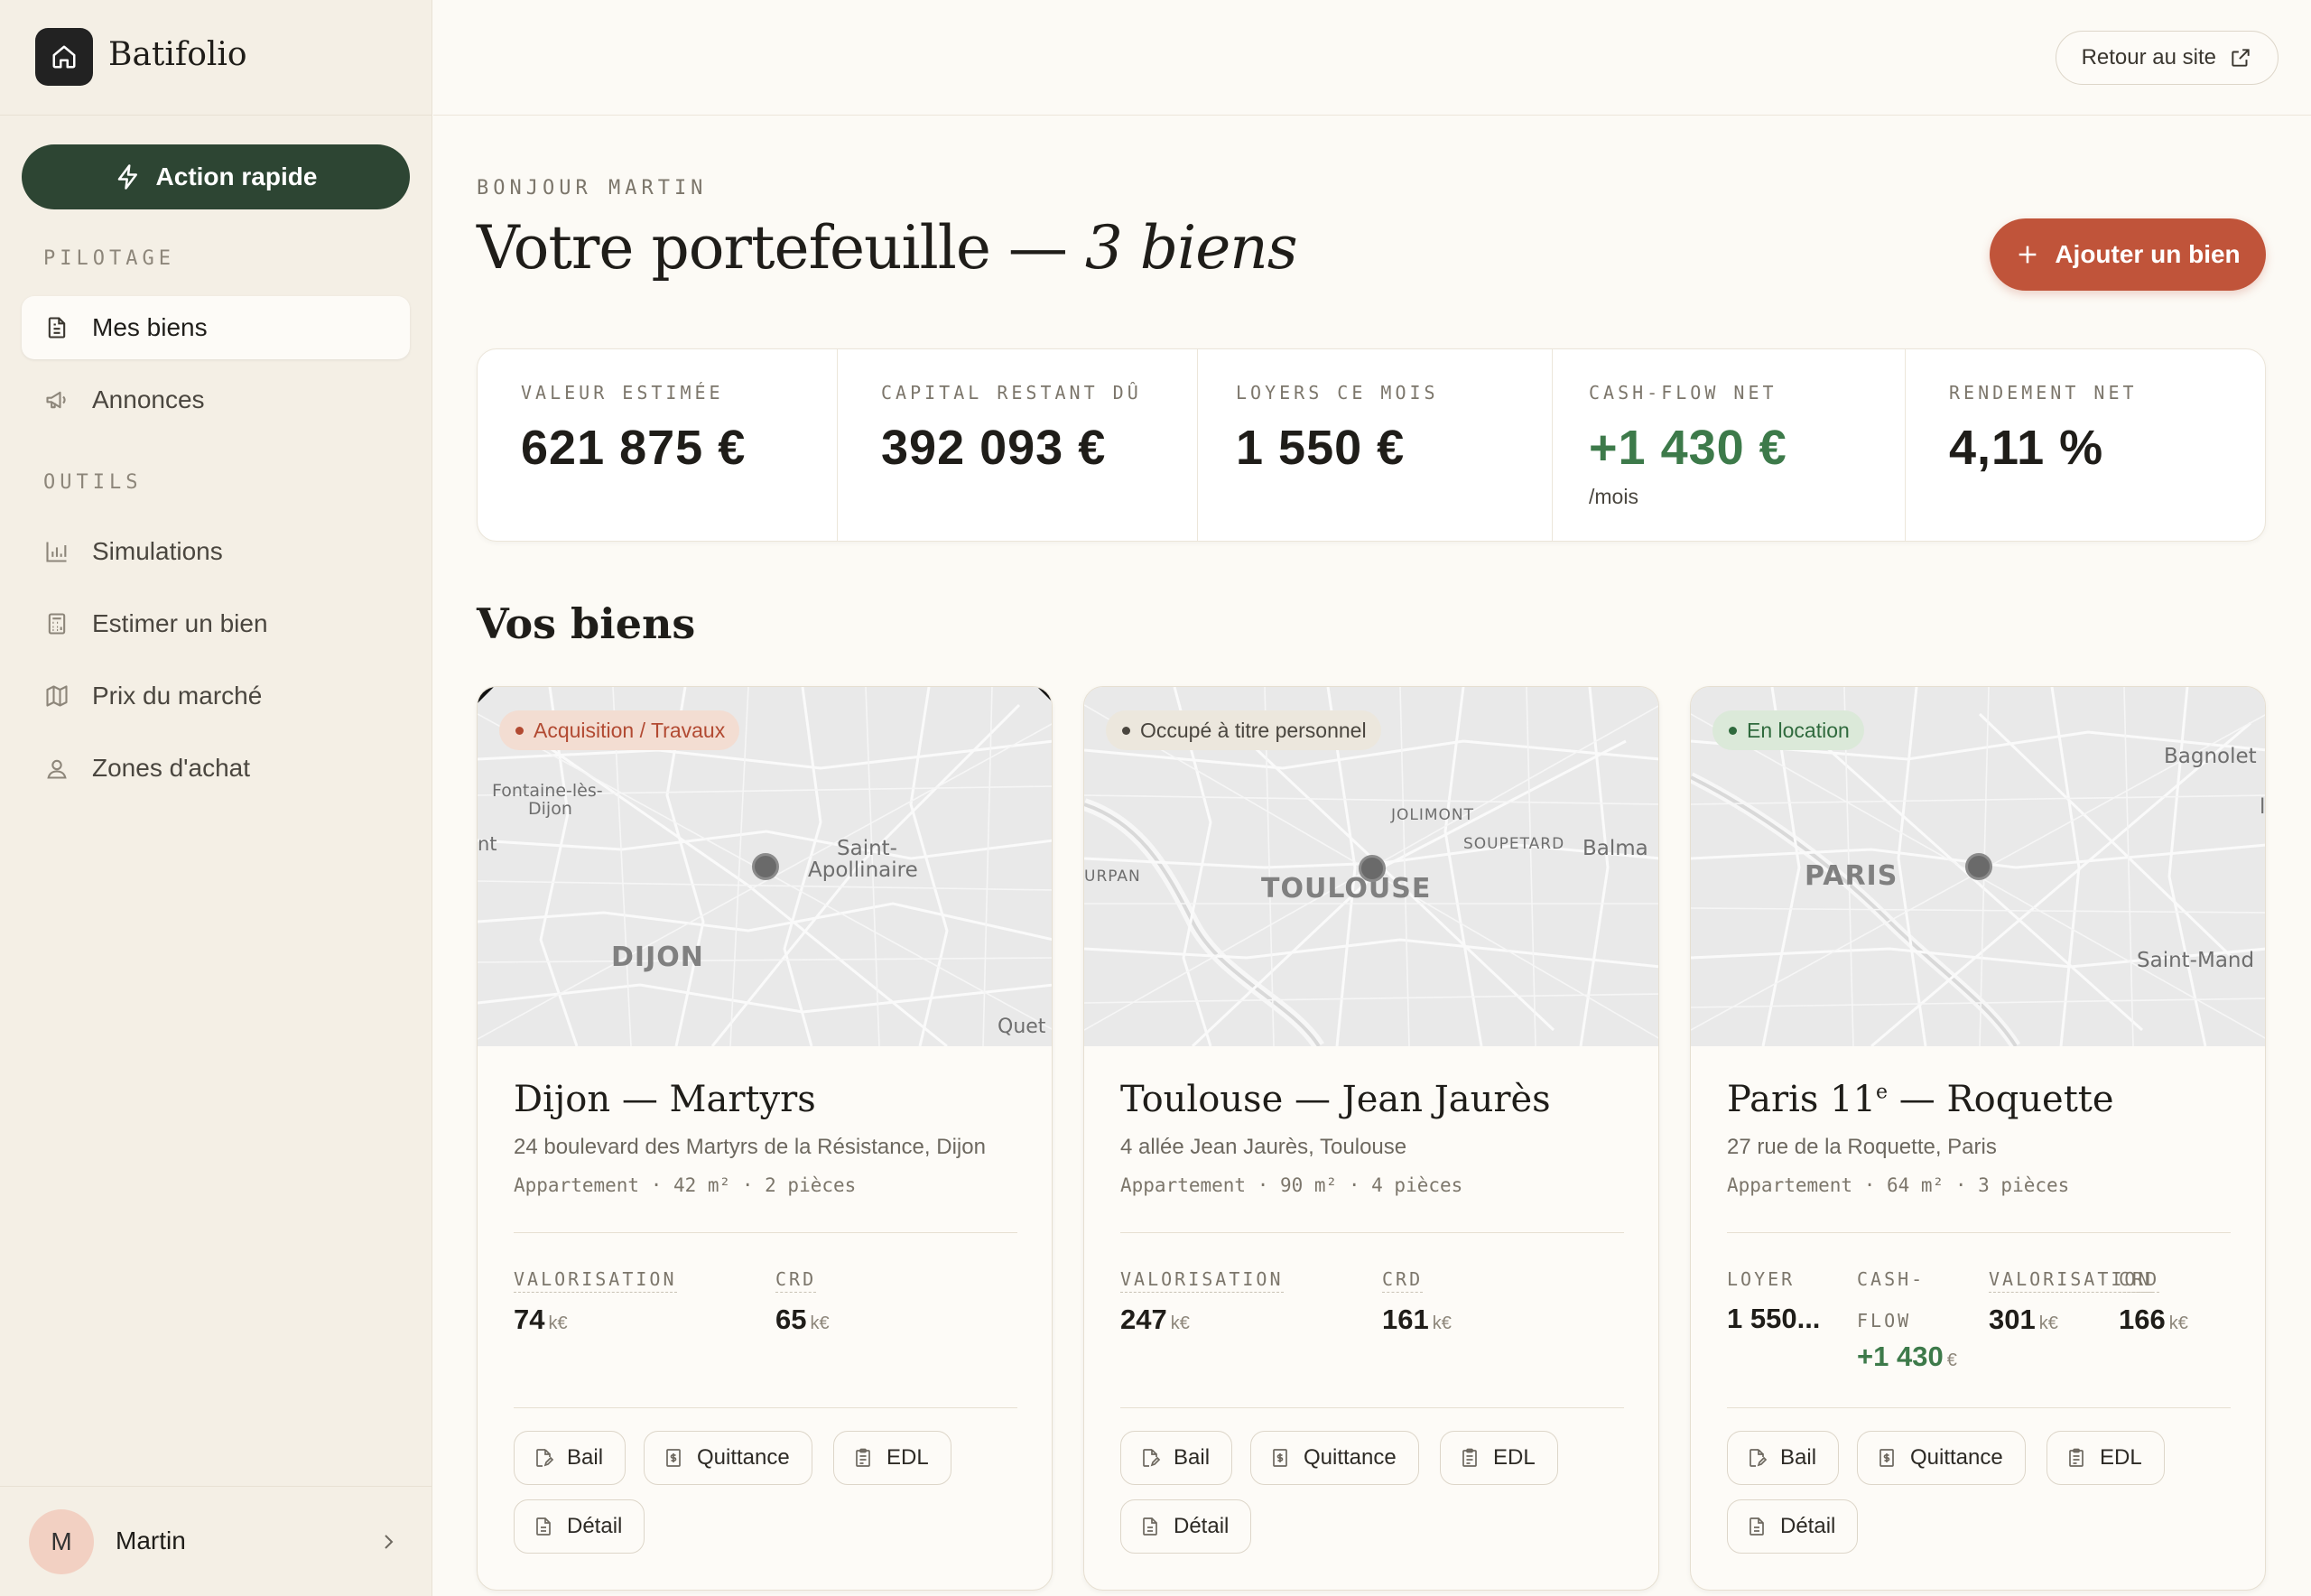 The width and height of the screenshot is (2311, 1596). What do you see at coordinates (592, 188) in the screenshot?
I see `greeting: BONJOUR MARTIN` at bounding box center [592, 188].